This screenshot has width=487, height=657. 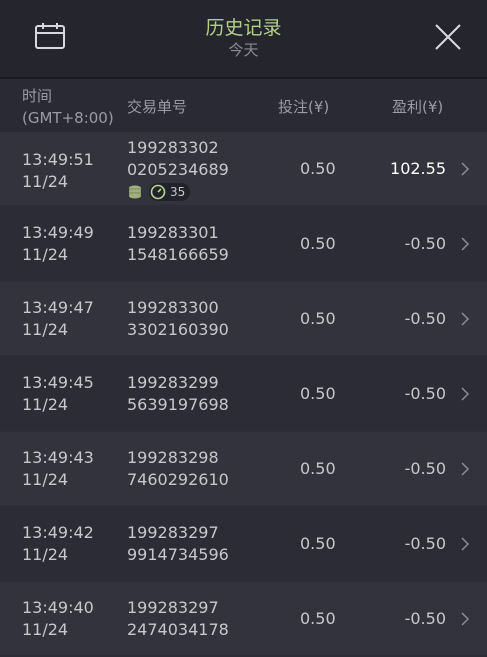 I want to click on free-spin-badge: 35, so click(x=170, y=192).